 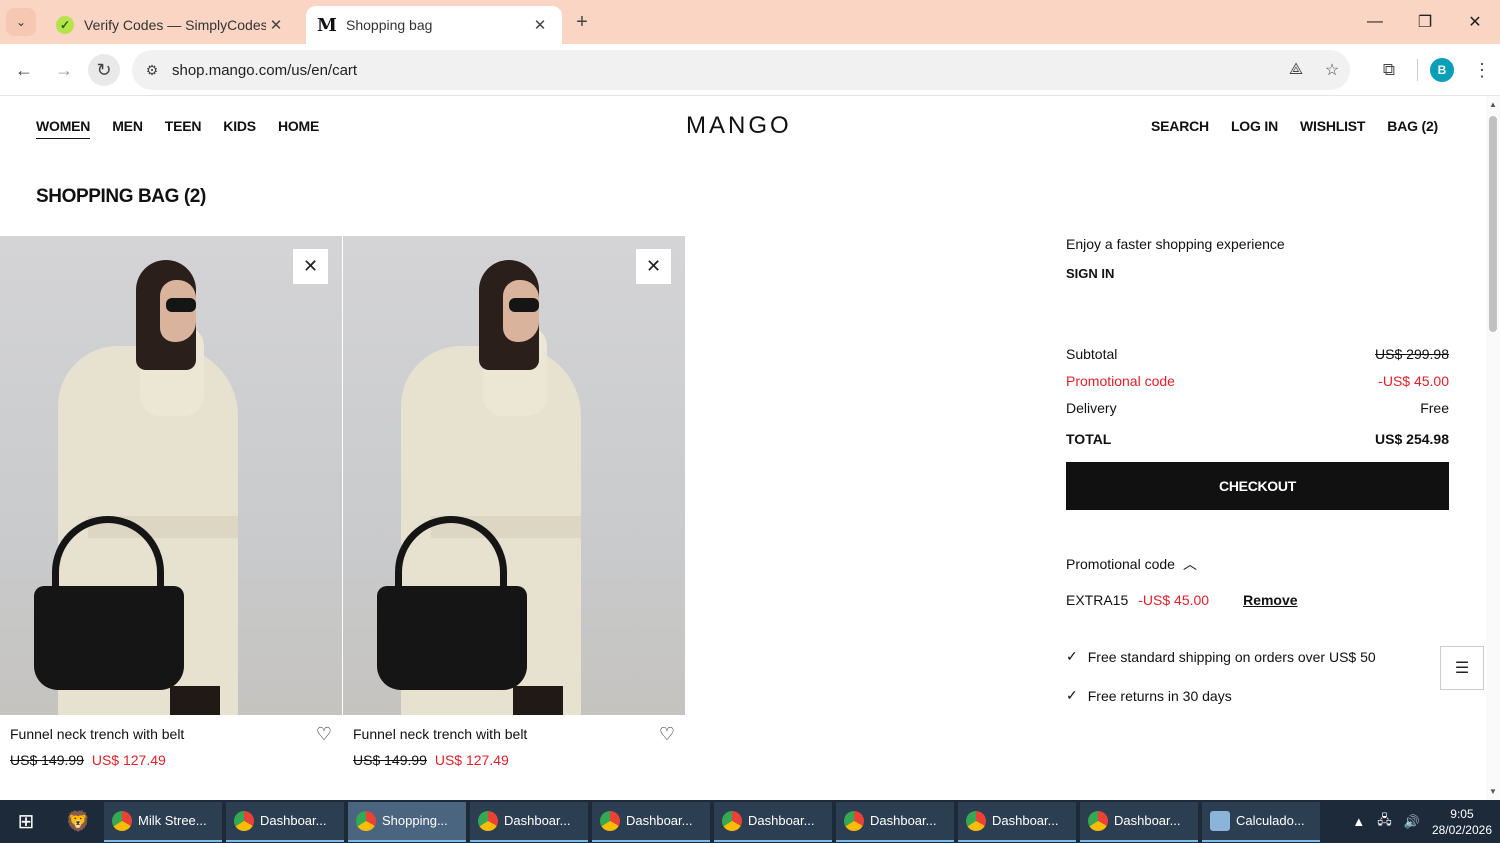 I want to click on tab-shopping-bag: M Shopping bag ✕, so click(x=434, y=25).